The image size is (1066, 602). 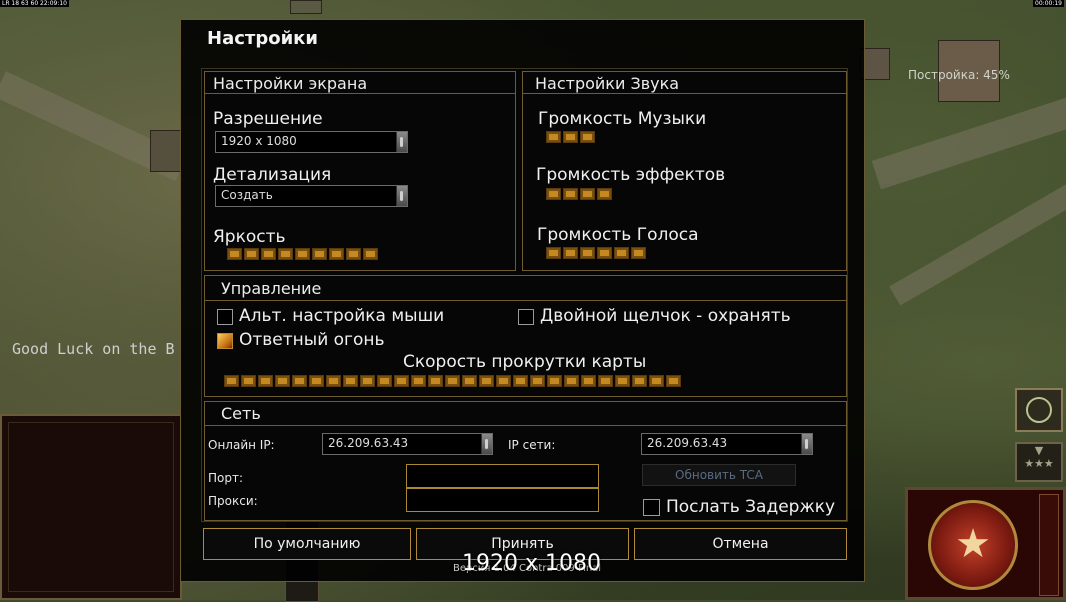 I want to click on faction-panel: ★, so click(x=985, y=543).